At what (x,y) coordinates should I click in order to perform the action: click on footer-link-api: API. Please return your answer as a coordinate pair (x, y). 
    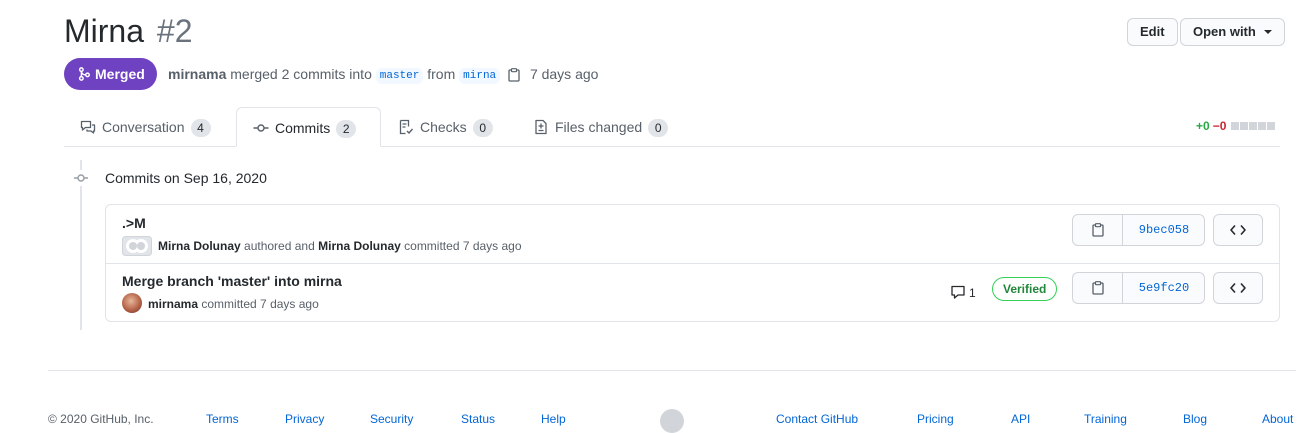
    Looking at the image, I should click on (1020, 419).